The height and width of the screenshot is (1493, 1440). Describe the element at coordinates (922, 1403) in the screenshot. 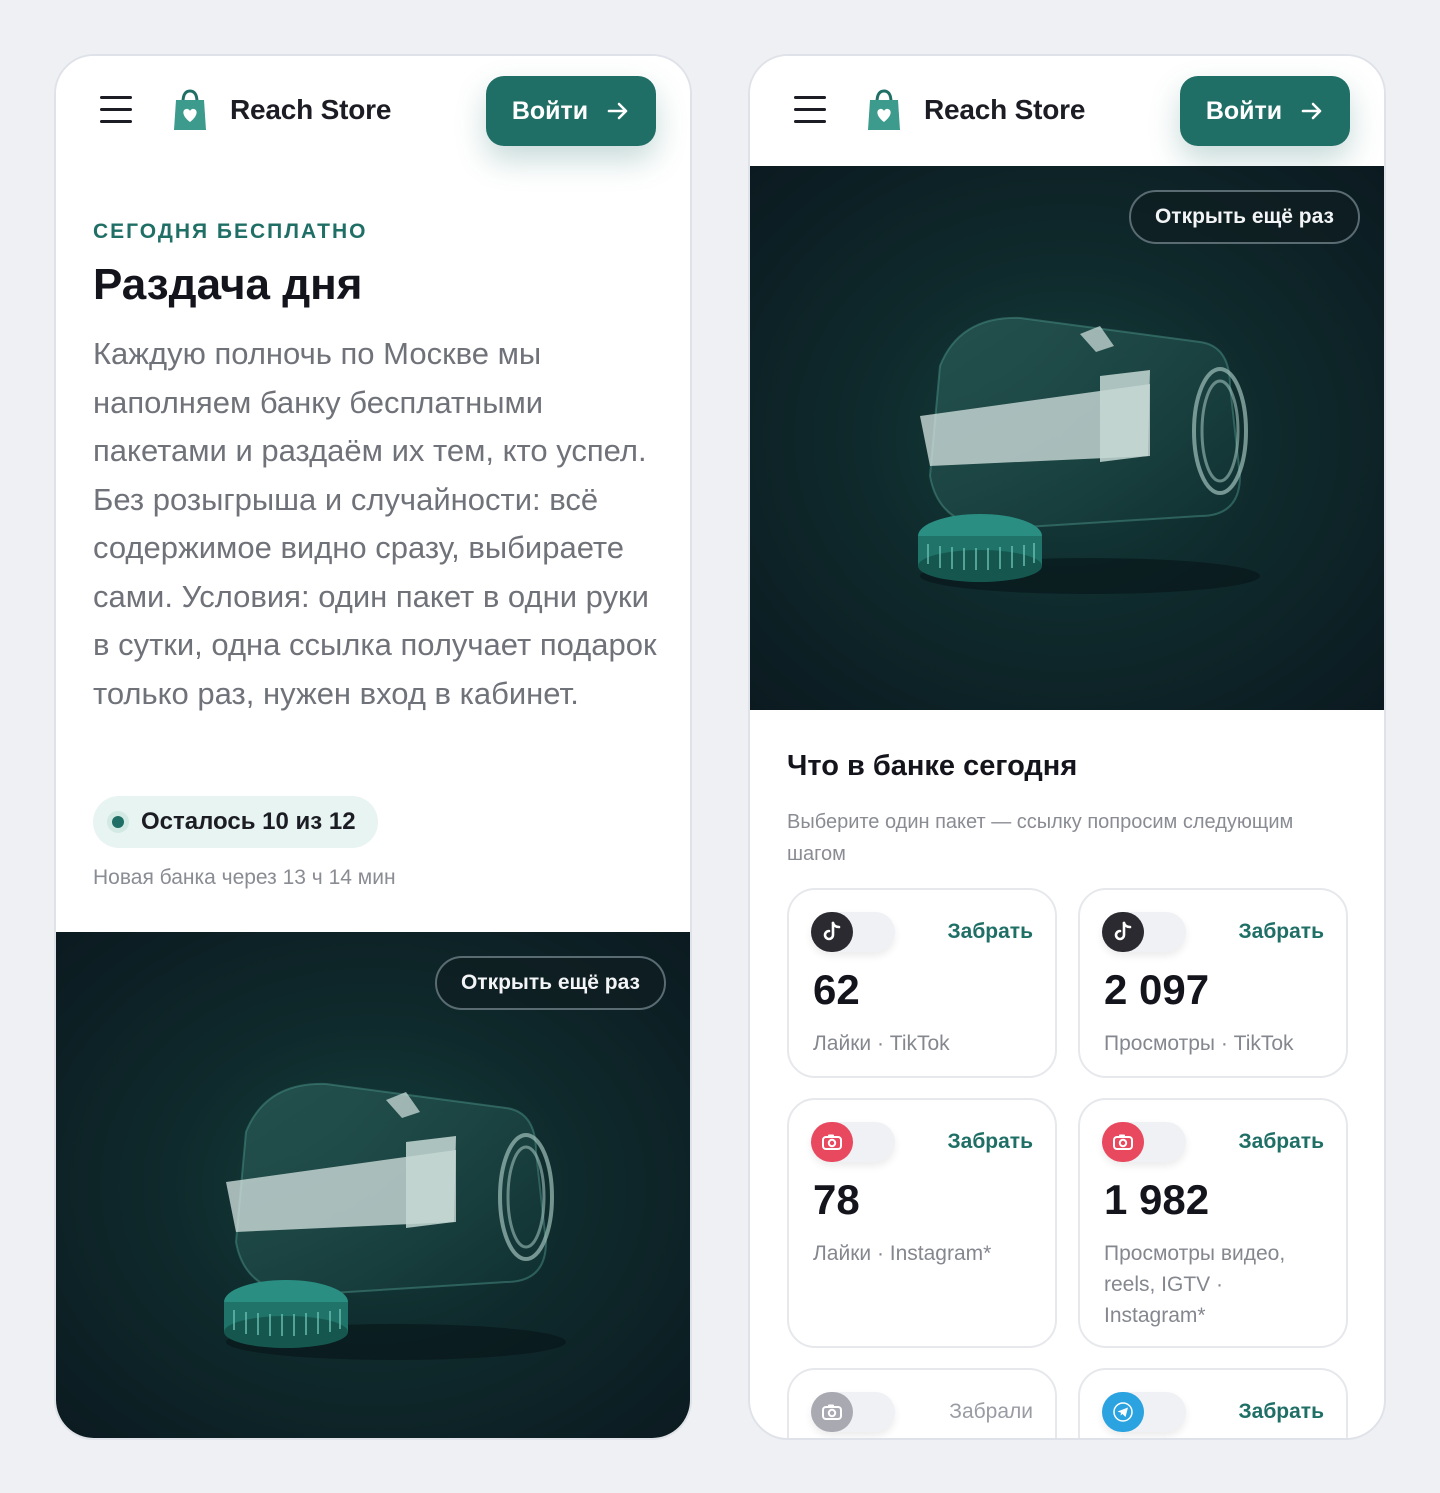

I see `package-card: Забрали` at that location.